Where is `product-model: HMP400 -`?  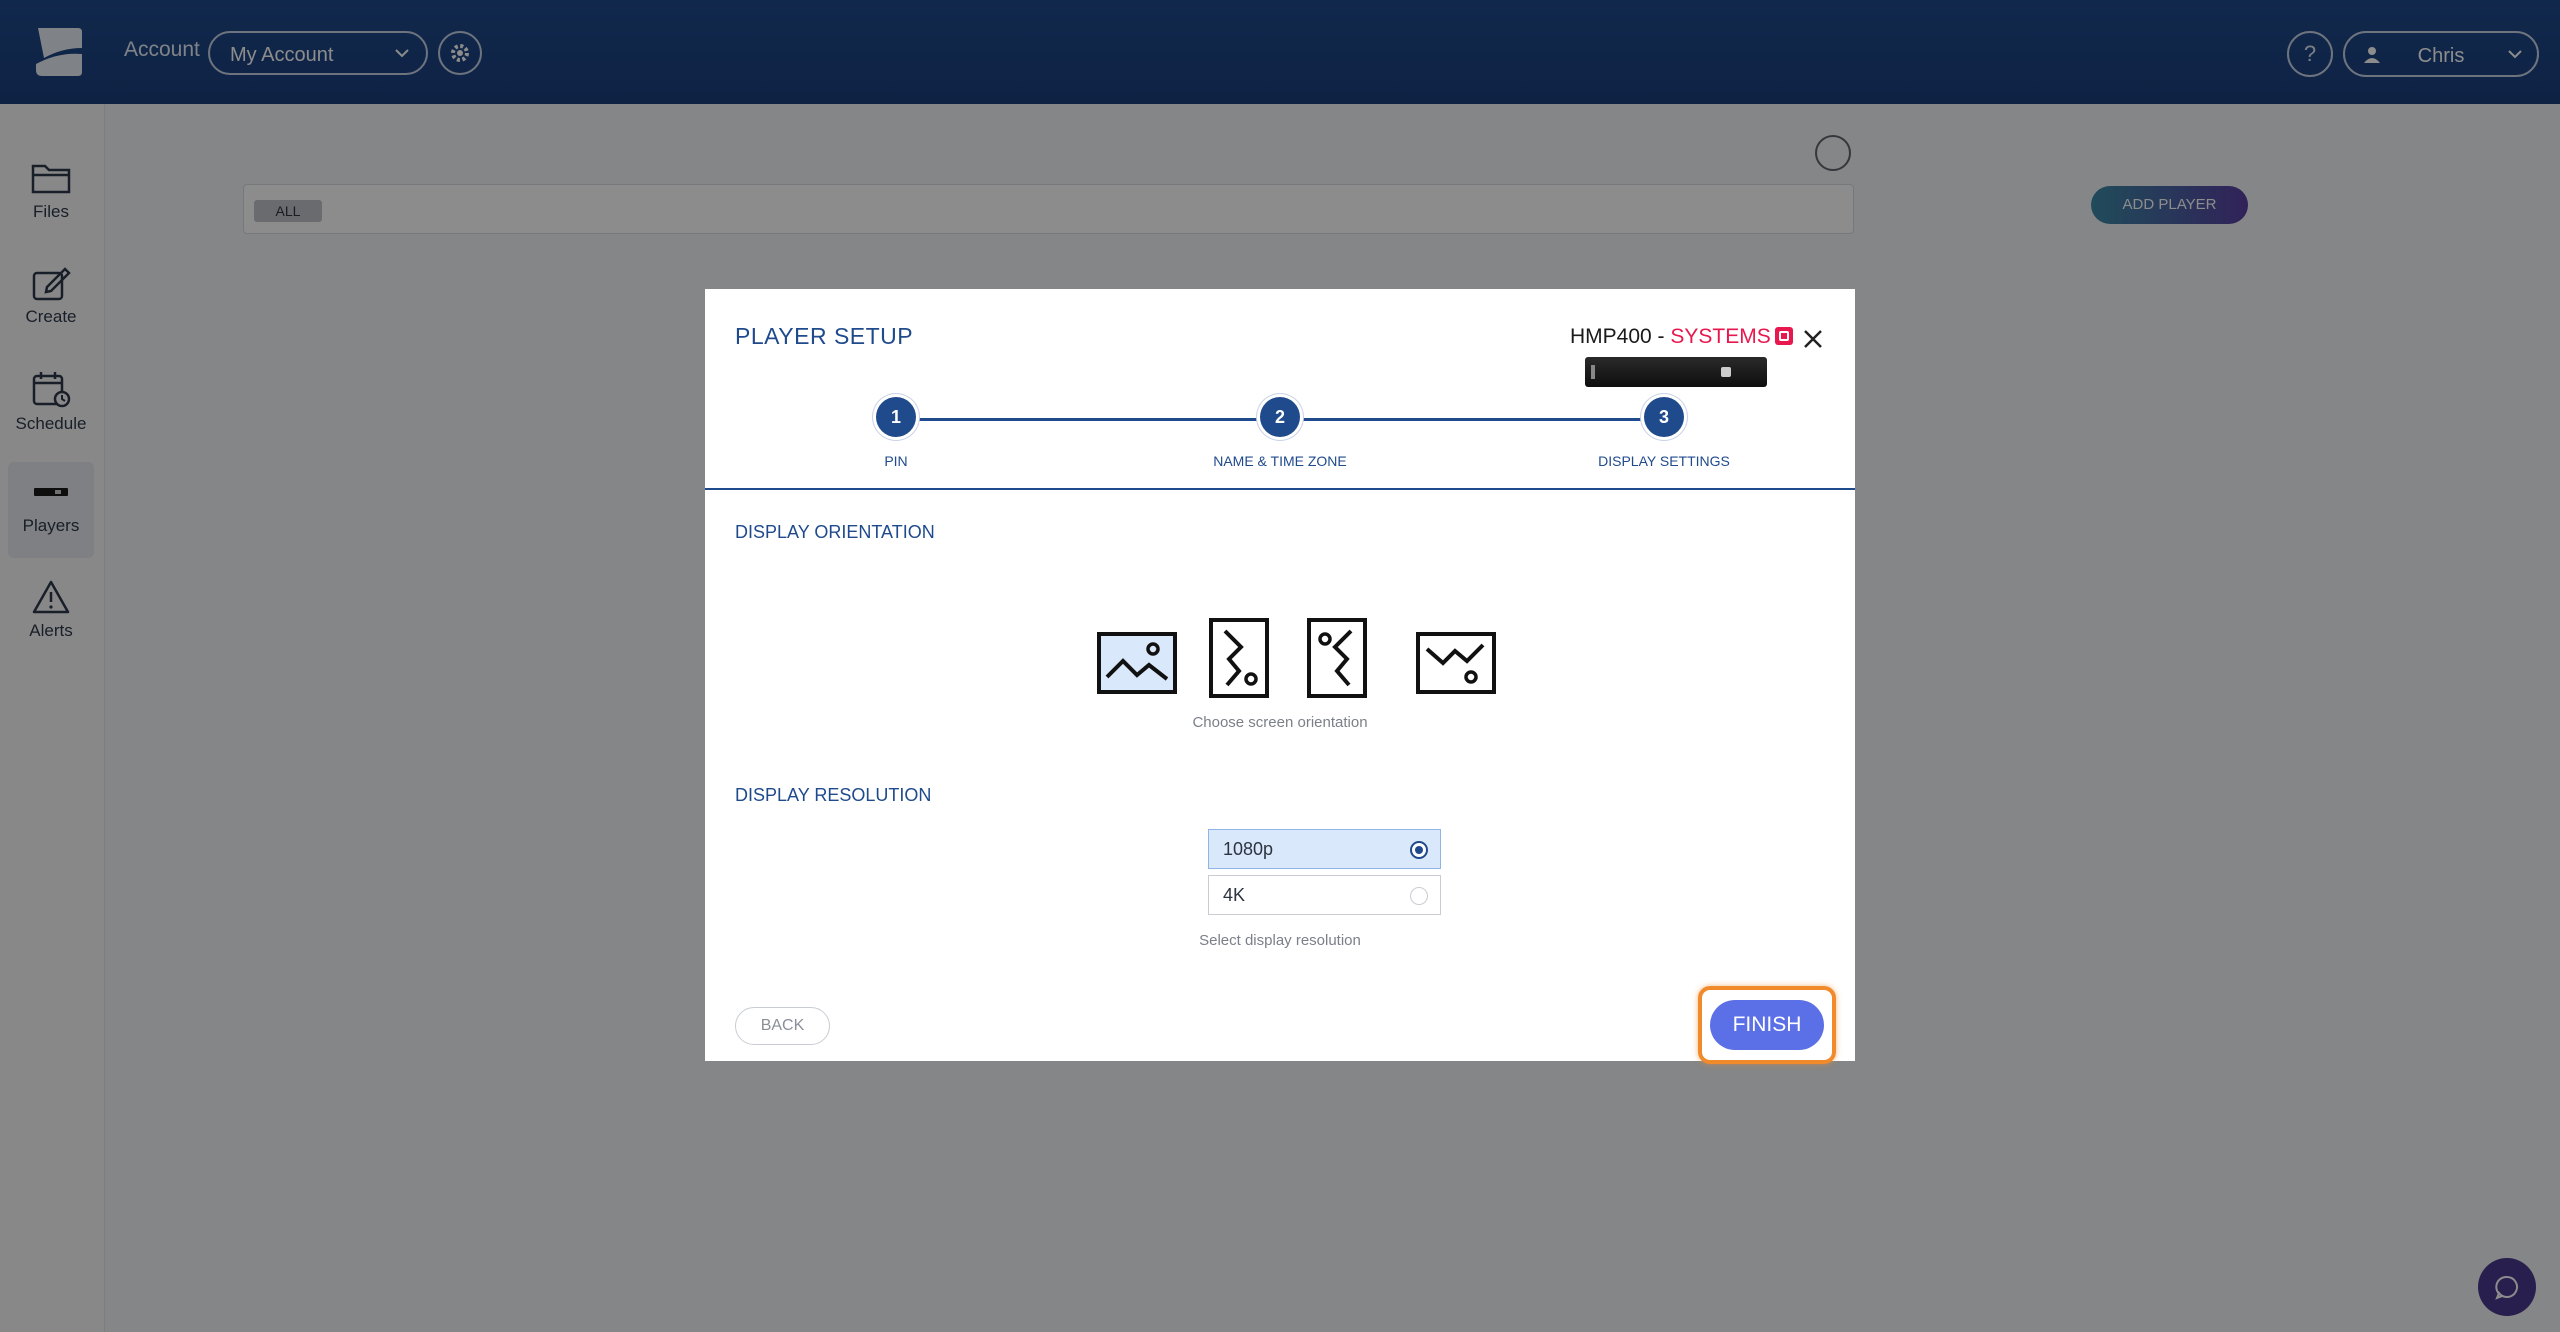
product-model: HMP400 - is located at coordinates (1620, 336).